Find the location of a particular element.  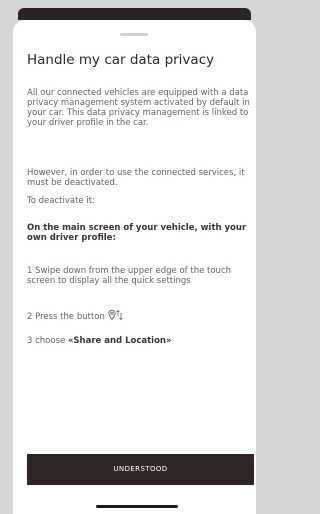

backdrop-header is located at coordinates (134, 14).